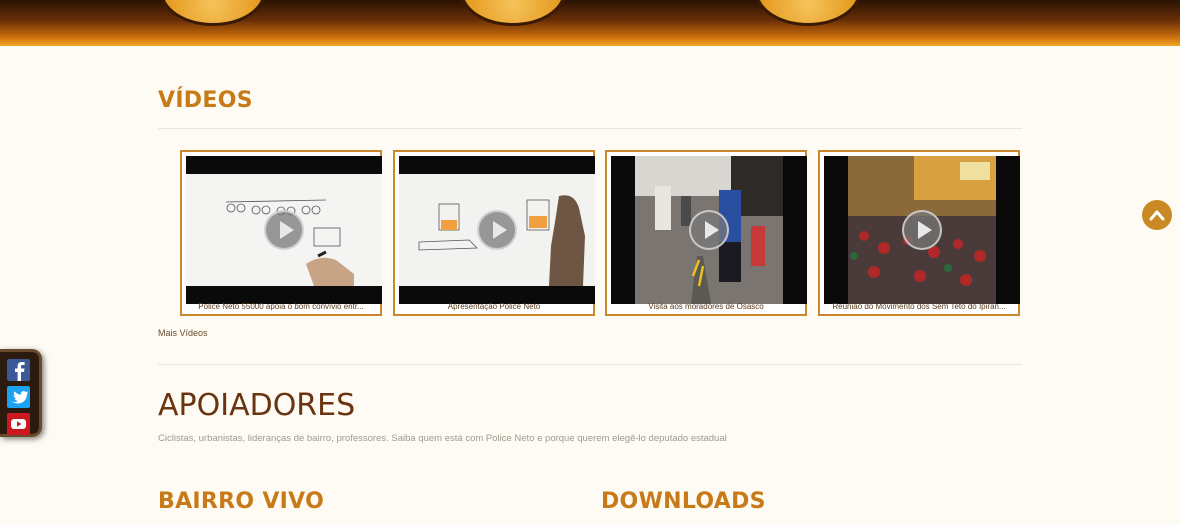 The width and height of the screenshot is (1180, 525). I want to click on chevron-up-icon, so click(1157, 215).